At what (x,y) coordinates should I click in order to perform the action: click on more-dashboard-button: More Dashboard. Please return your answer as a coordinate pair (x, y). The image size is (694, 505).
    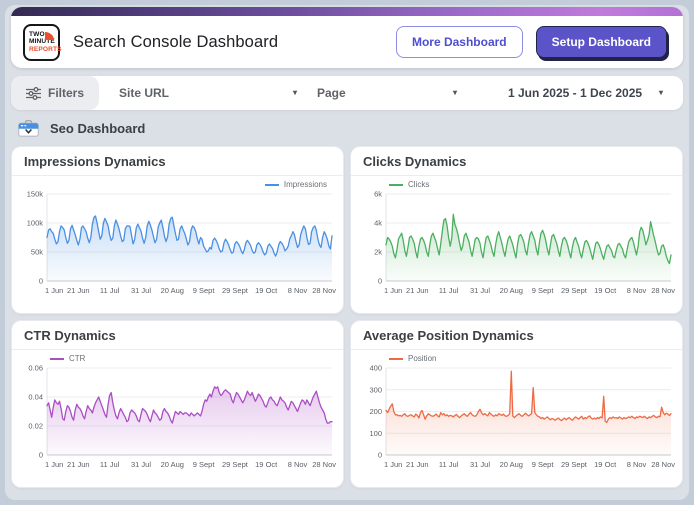
    Looking at the image, I should click on (459, 42).